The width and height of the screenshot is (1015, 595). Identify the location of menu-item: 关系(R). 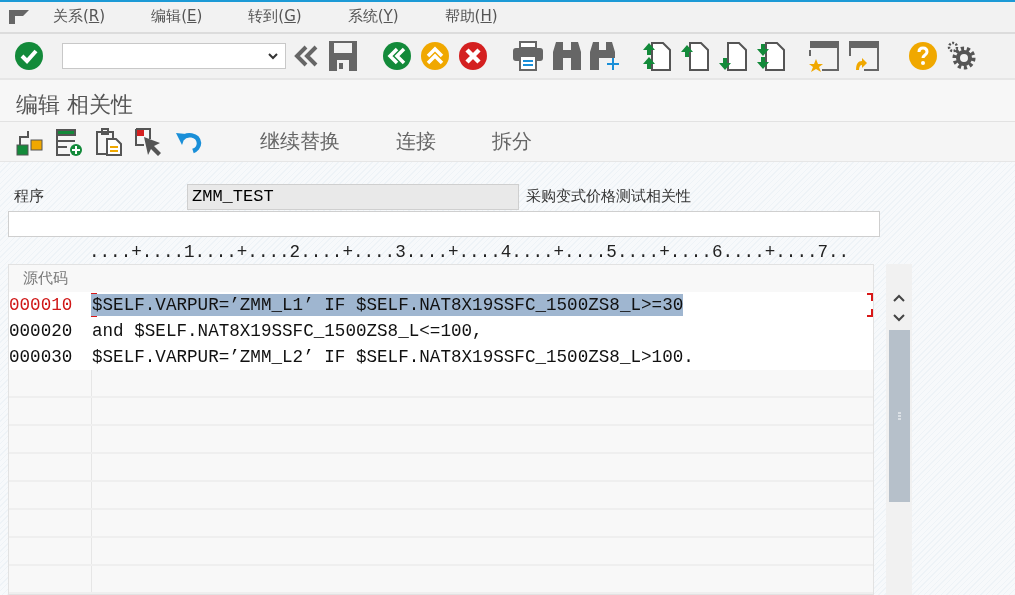
(79, 17).